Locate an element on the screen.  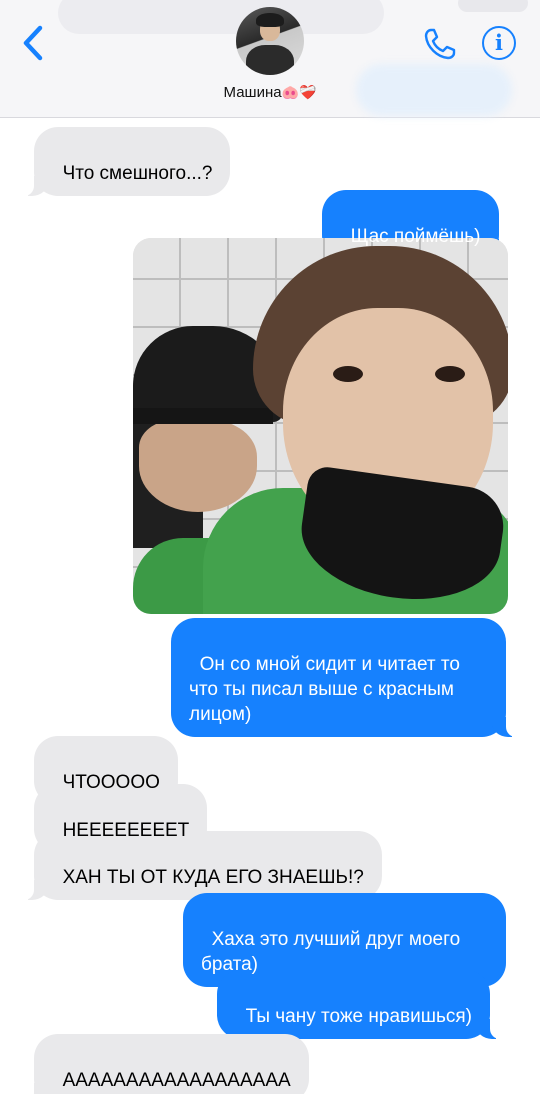
message-incoming: Что смешного...? is located at coordinates (127, 161).